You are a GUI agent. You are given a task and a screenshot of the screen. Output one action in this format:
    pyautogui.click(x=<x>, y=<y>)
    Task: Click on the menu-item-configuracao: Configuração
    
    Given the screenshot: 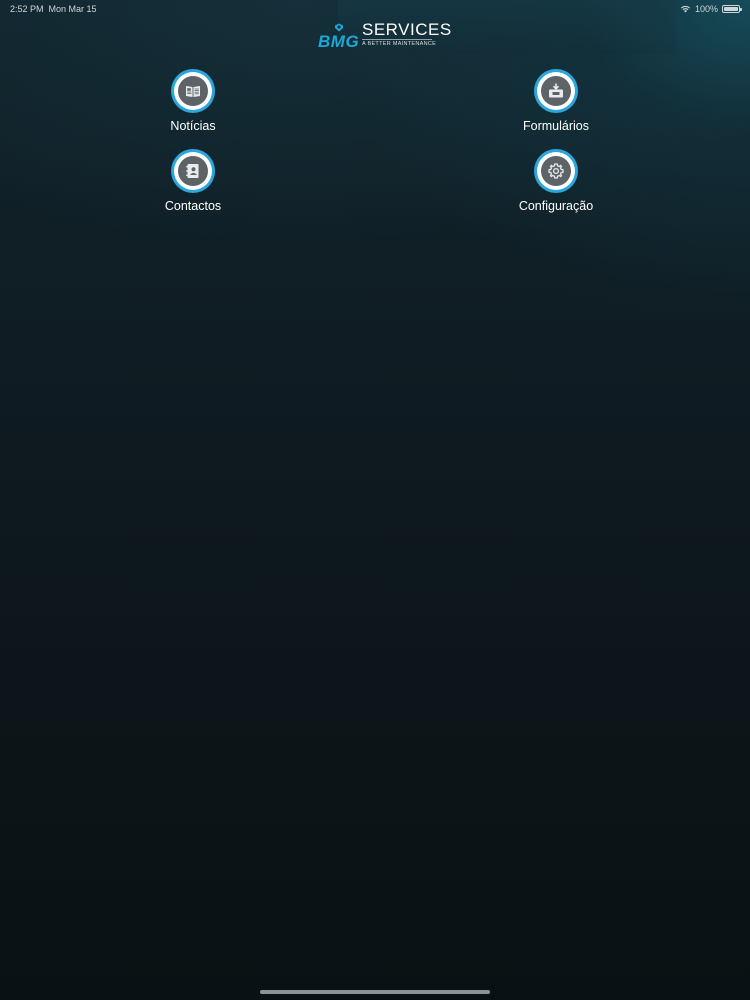 What is the action you would take?
    pyautogui.click(x=556, y=181)
    